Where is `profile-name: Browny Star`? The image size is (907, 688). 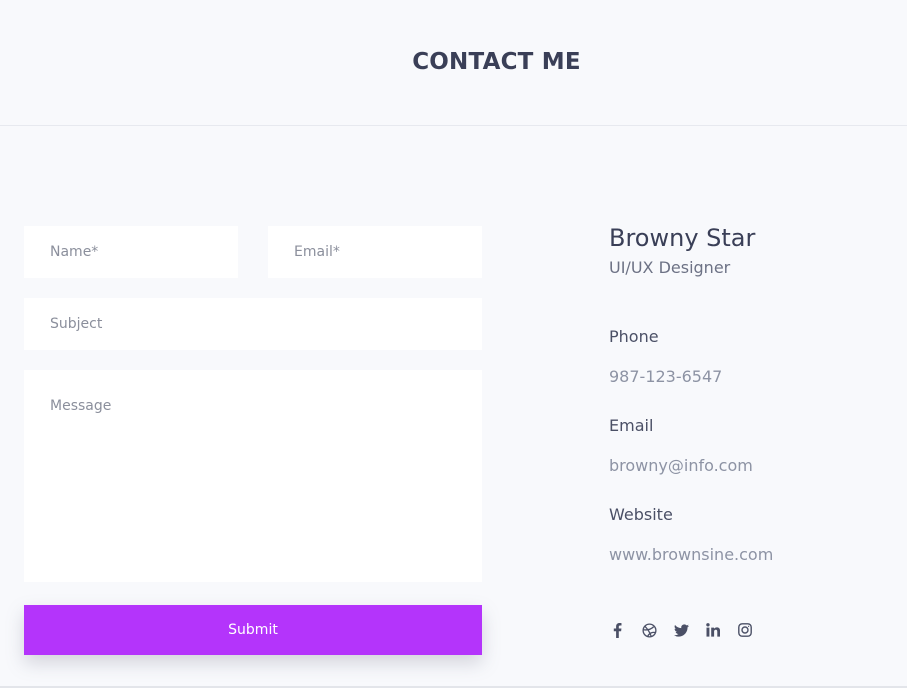 profile-name: Browny Star is located at coordinates (682, 238).